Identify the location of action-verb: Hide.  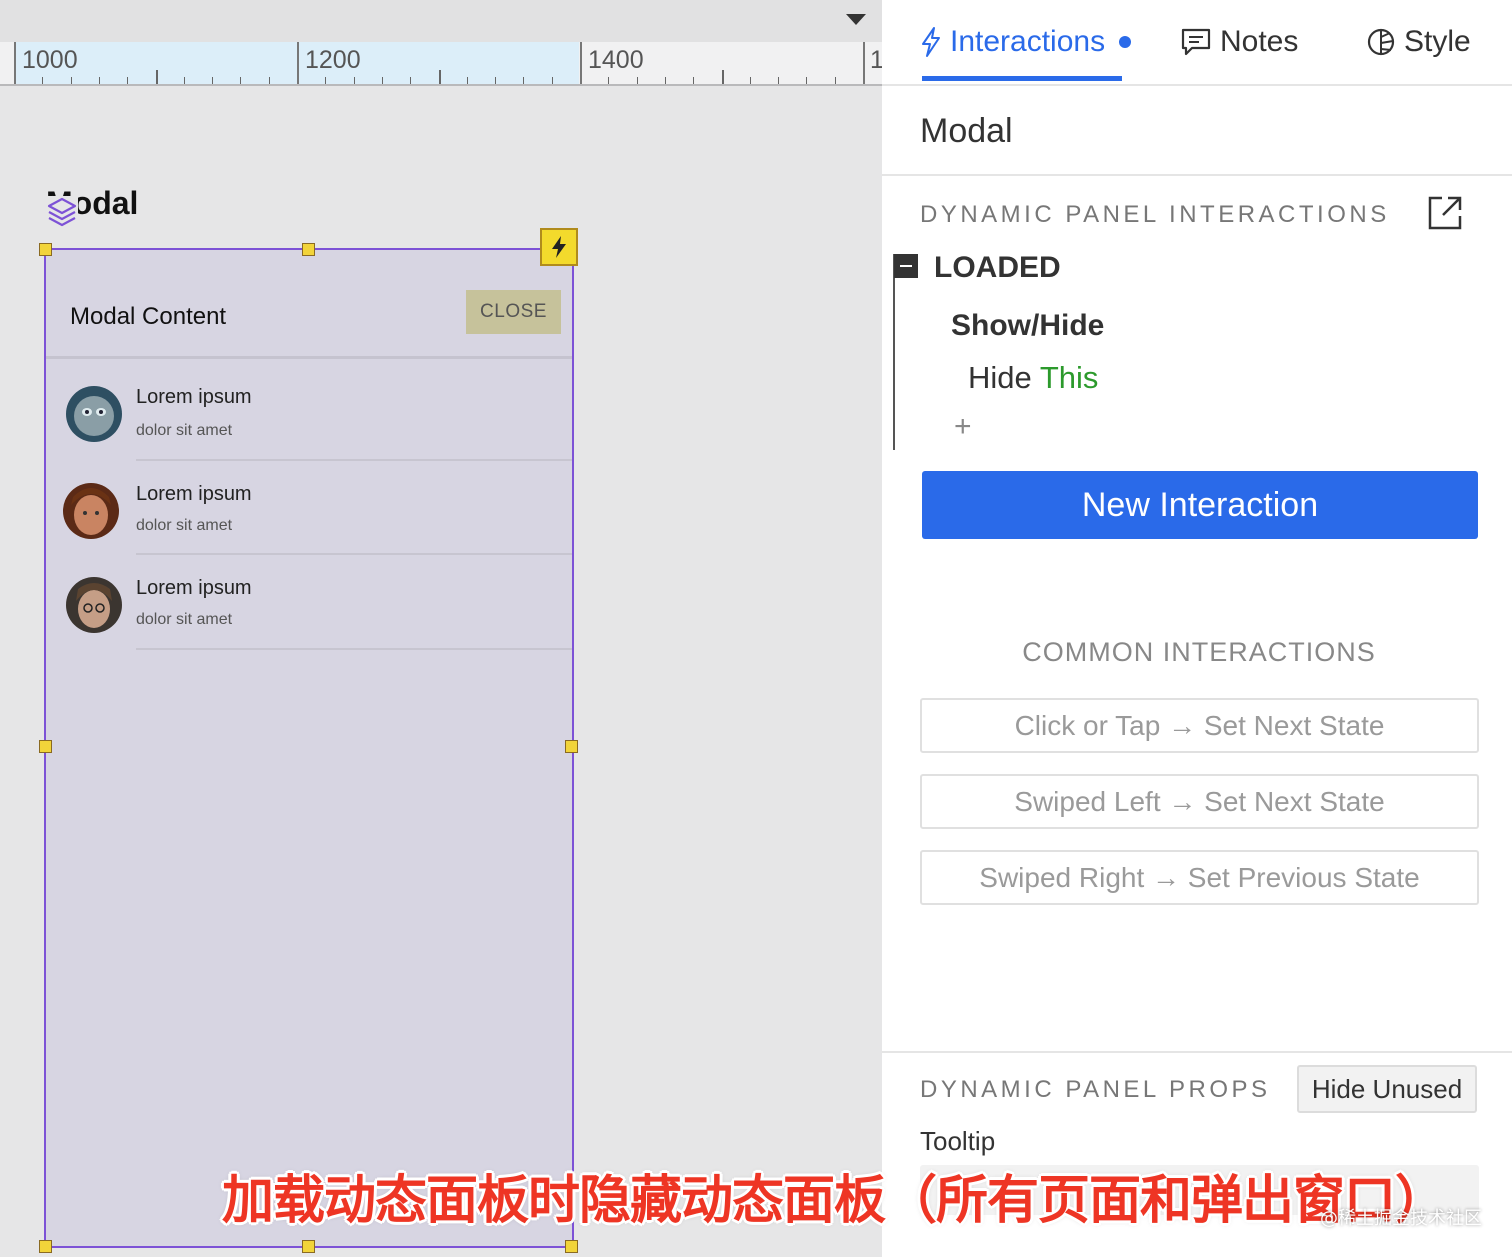
(1000, 377).